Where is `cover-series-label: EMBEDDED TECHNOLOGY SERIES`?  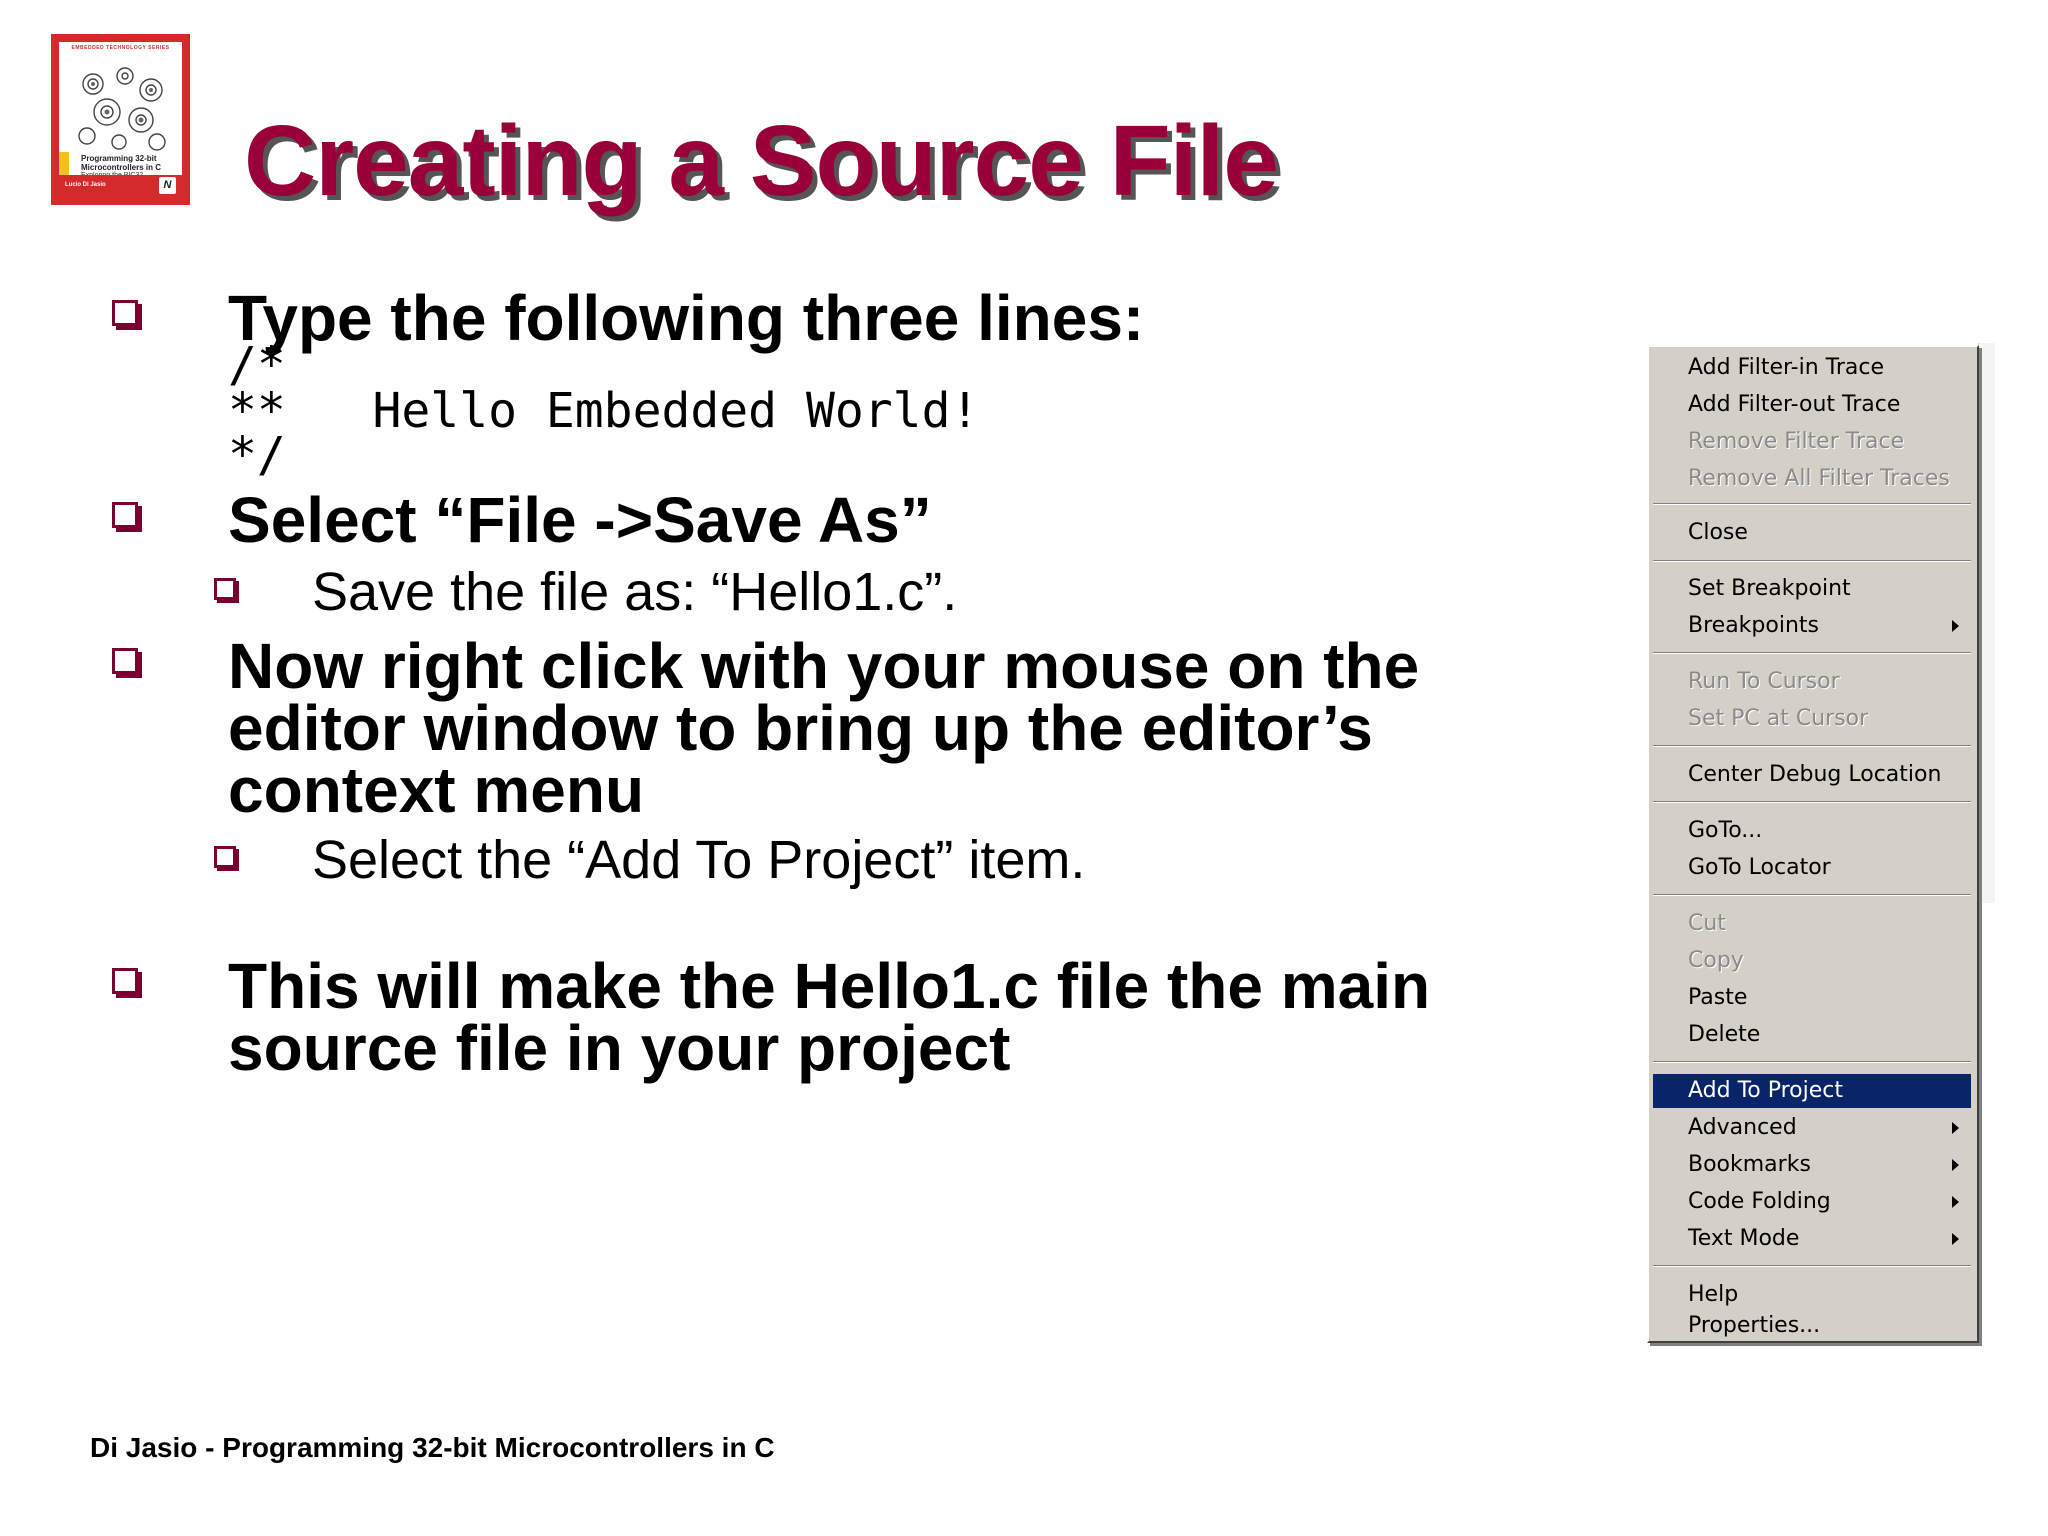
cover-series-label: EMBEDDED TECHNOLOGY SERIES is located at coordinates (120, 48).